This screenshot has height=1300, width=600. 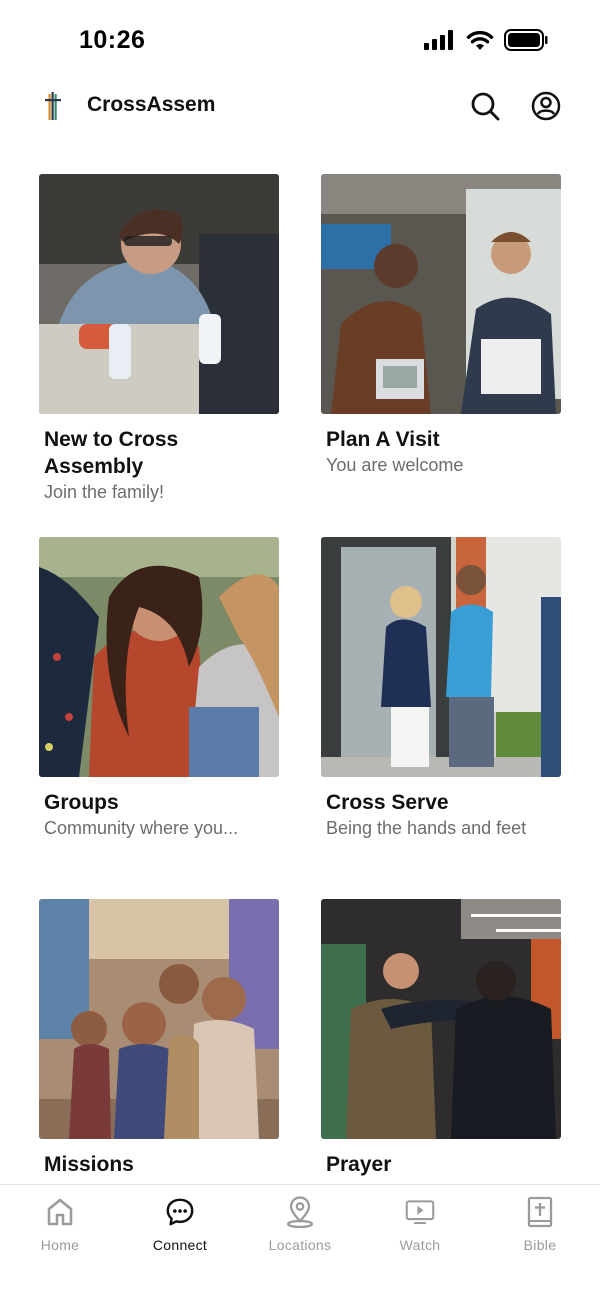 I want to click on account-button, so click(x=546, y=106).